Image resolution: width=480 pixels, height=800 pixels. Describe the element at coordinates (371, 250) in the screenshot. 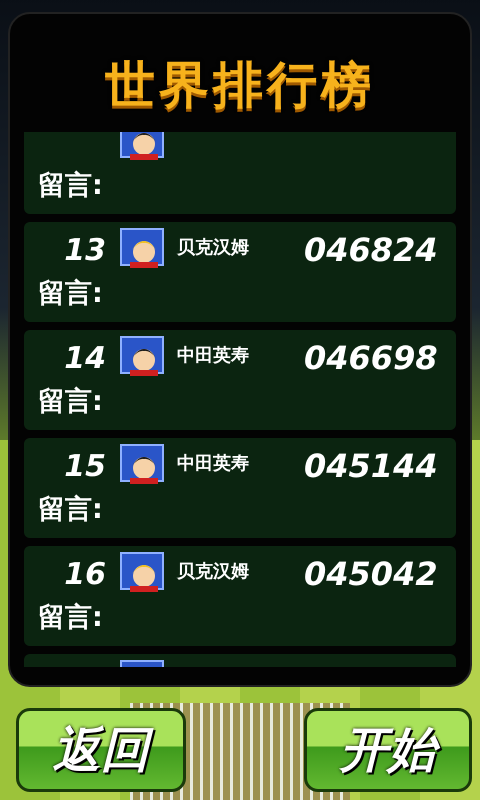

I see `score: 046824` at that location.